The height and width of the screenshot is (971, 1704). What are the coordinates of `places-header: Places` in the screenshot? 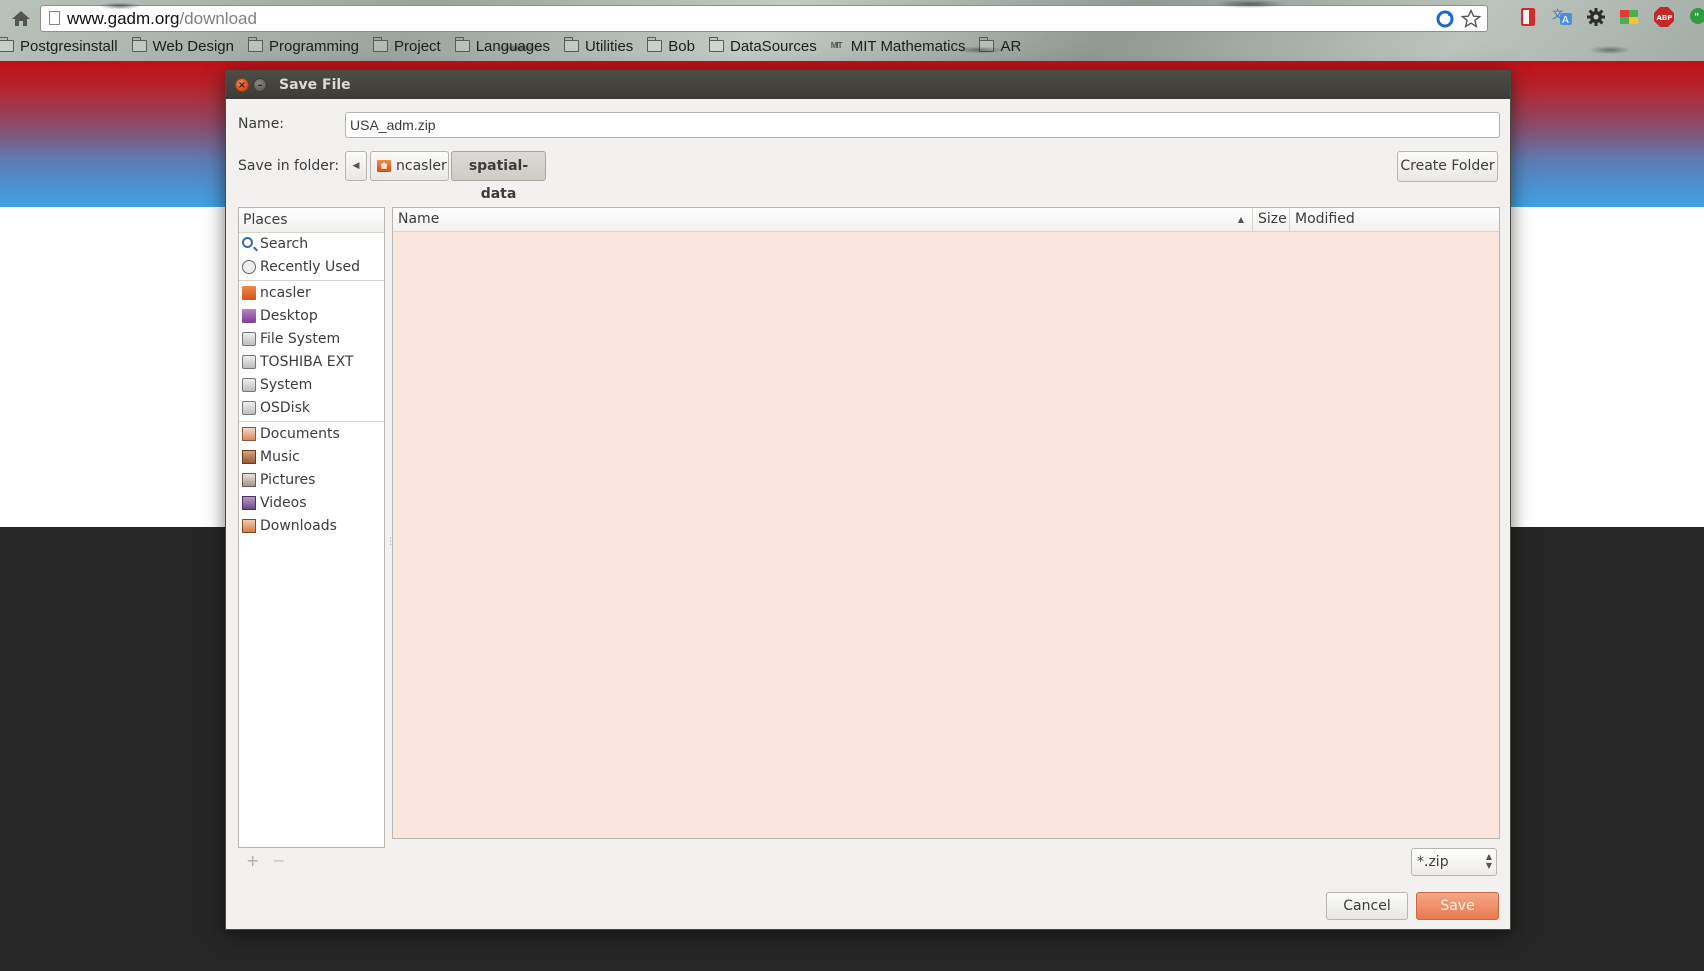 It's located at (311, 220).